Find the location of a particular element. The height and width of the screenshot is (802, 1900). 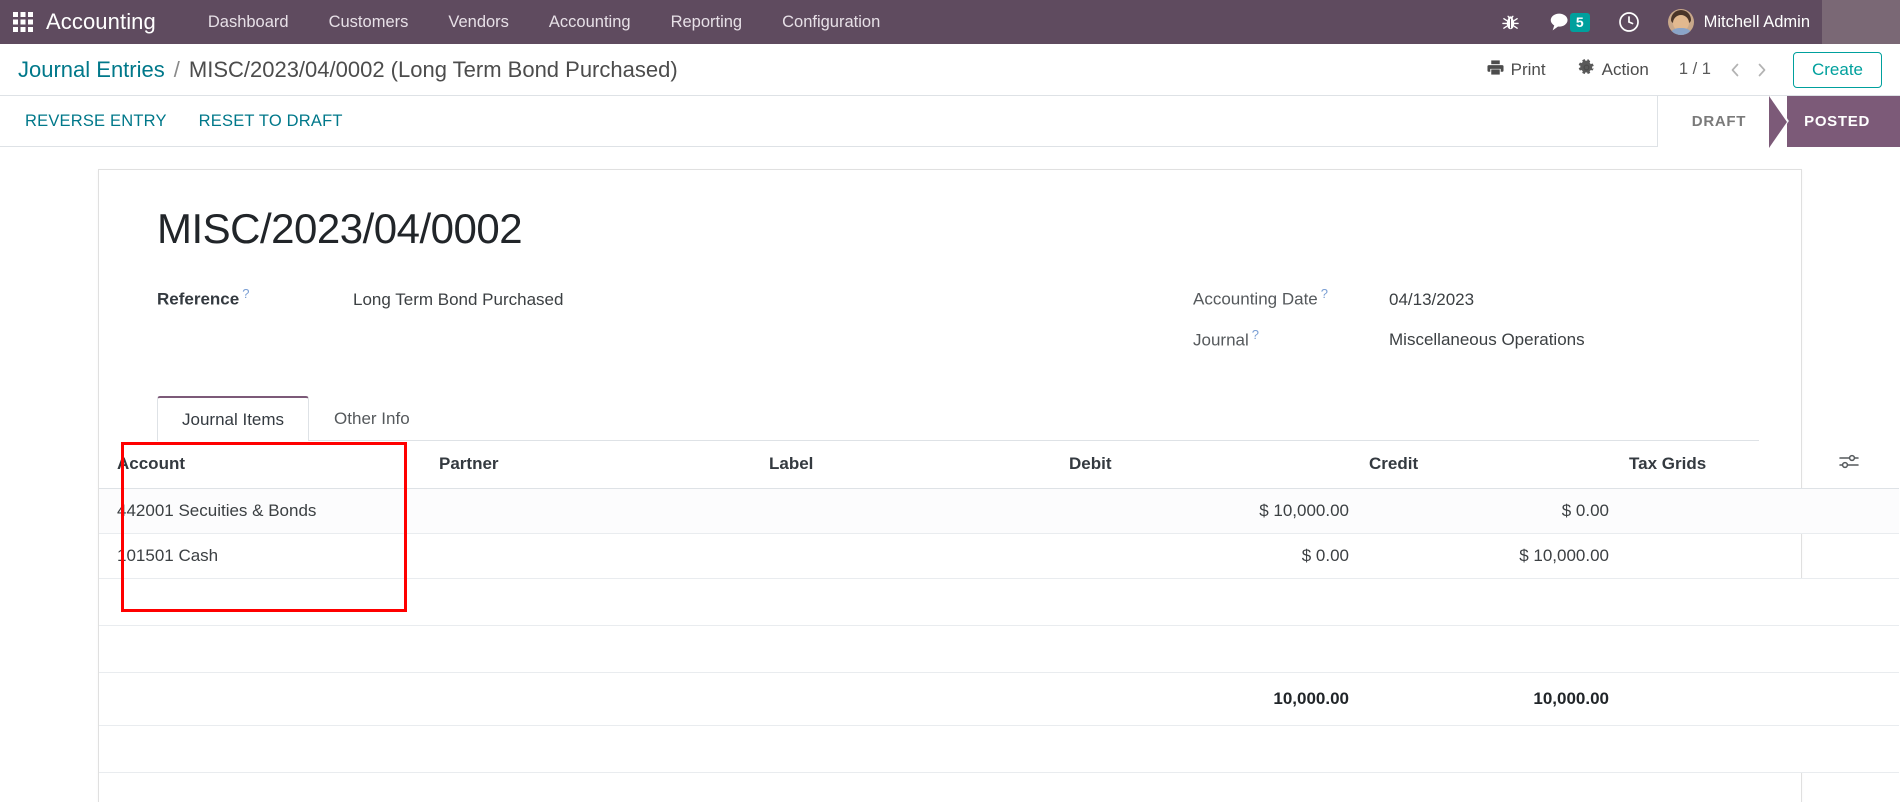

status-stage-draft: DRAFT is located at coordinates (1713, 121).